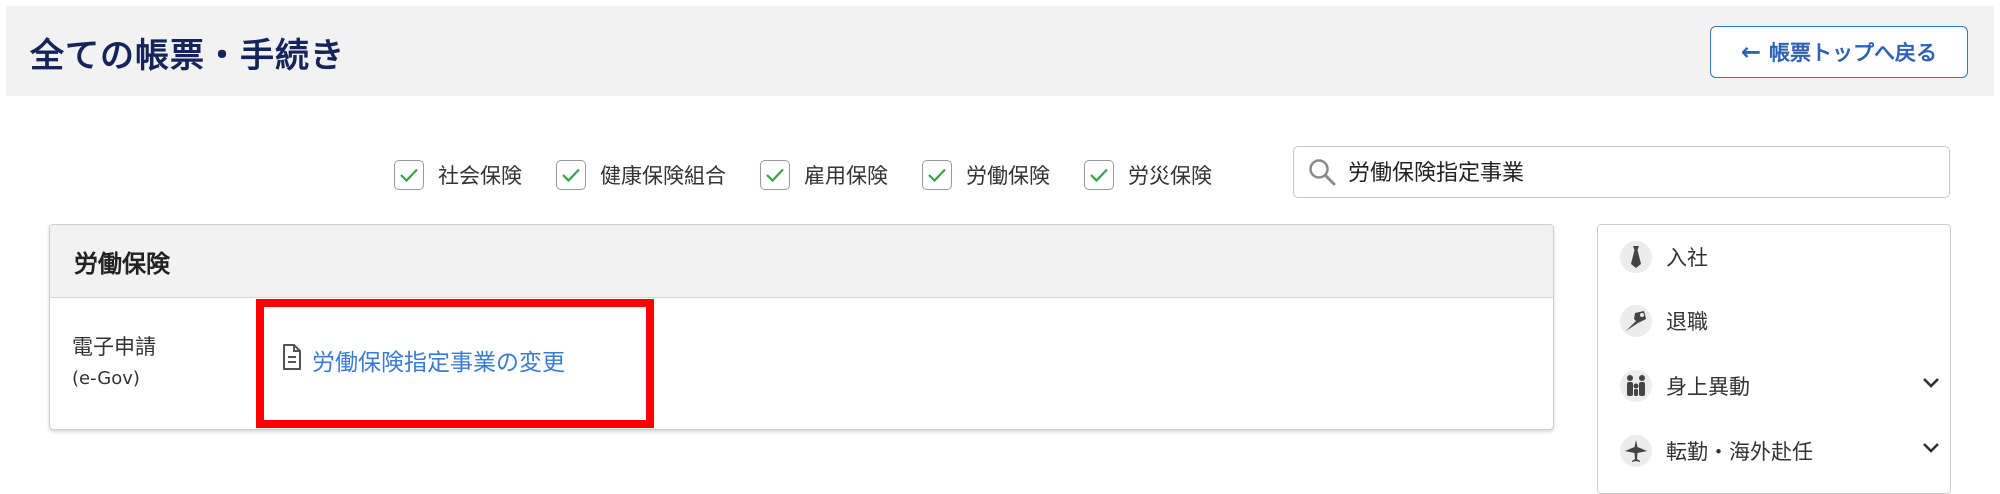 The height and width of the screenshot is (494, 2000). I want to click on filter-rosai-hoken: 労災保険, so click(1148, 175).